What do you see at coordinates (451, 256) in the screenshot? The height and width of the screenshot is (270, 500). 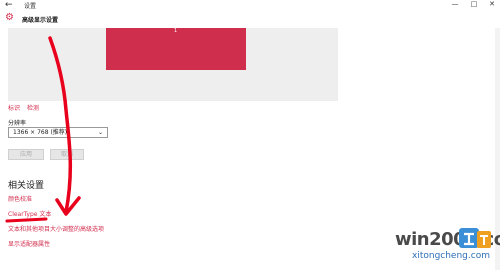 I see `watermark-domain: xitongcheng.com` at bounding box center [451, 256].